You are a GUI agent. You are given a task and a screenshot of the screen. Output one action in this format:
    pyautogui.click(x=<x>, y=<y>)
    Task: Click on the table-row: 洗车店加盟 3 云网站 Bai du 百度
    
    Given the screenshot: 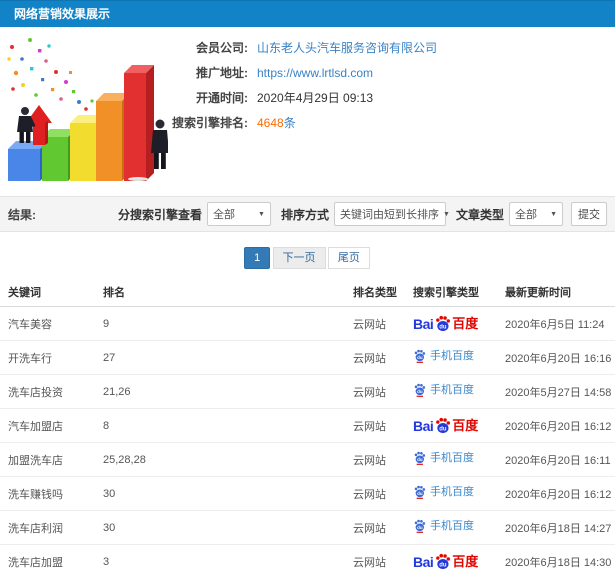 What is the action you would take?
    pyautogui.click(x=307, y=561)
    